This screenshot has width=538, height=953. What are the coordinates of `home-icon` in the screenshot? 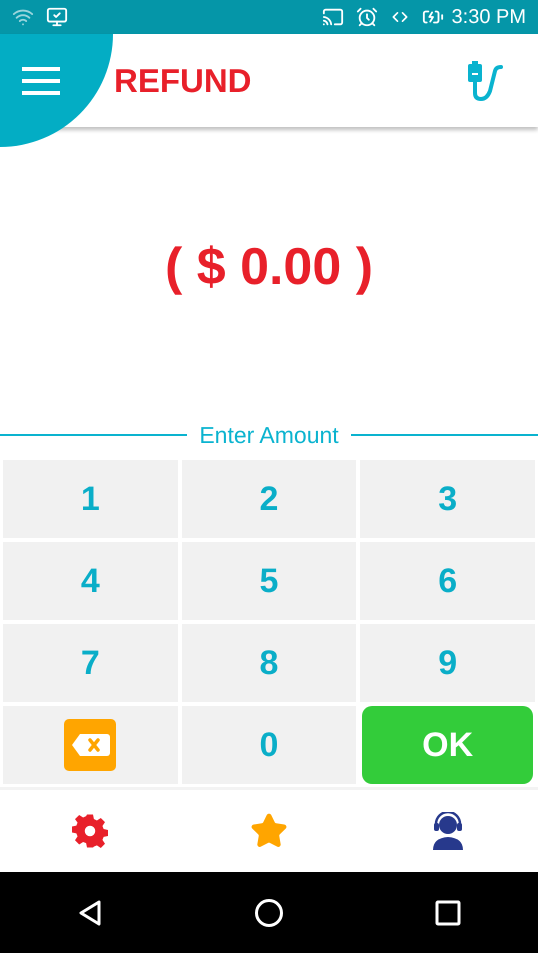 It's located at (269, 913).